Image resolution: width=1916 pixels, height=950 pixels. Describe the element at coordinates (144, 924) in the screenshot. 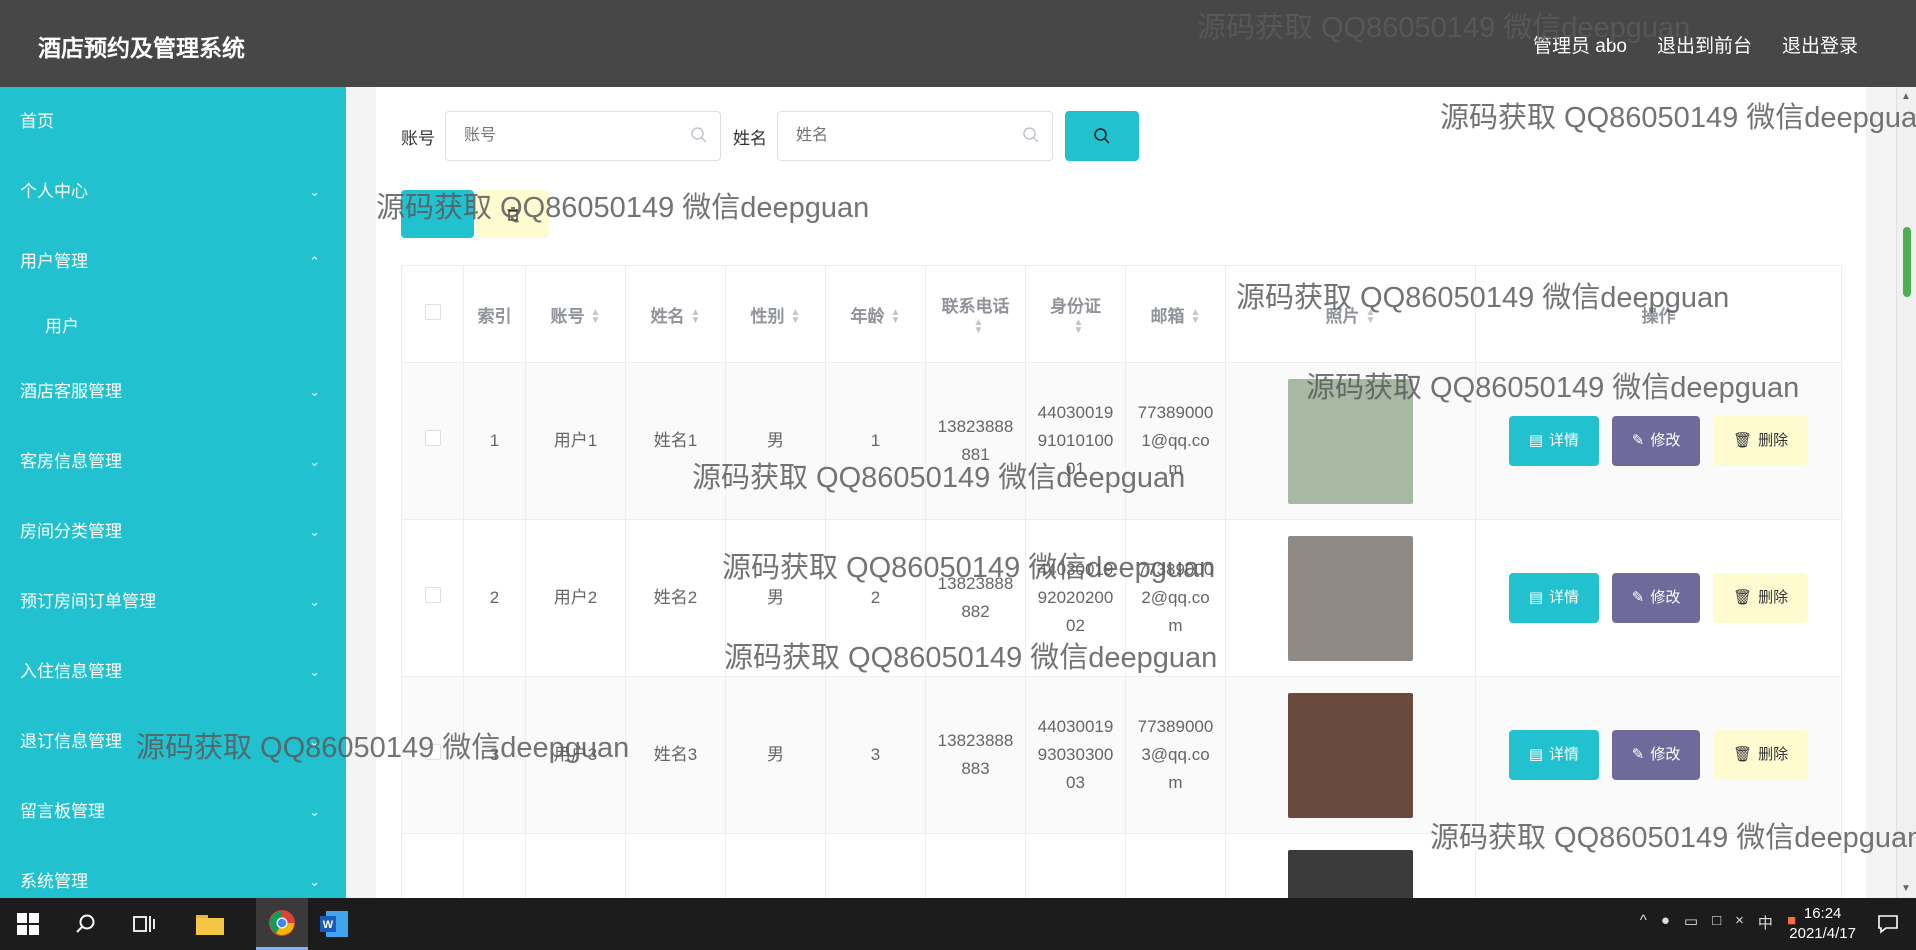

I see `task-view-icon` at that location.